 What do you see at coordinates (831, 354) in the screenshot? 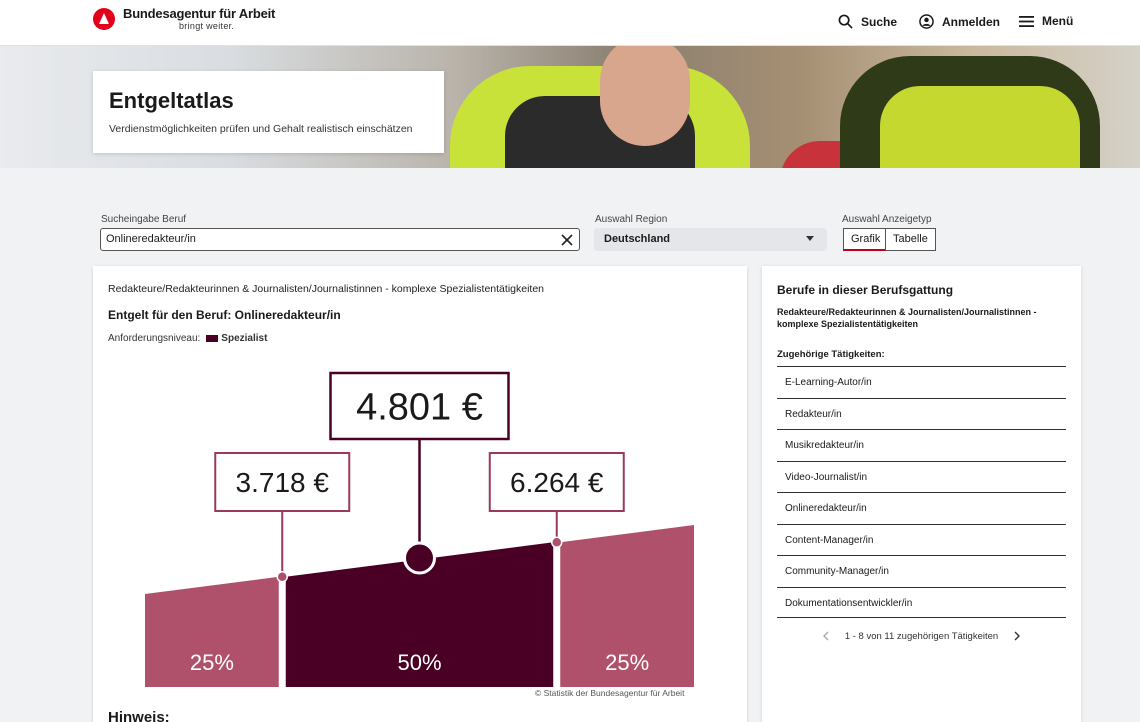
I see `activities-label: Zugehörige Tätigkeiten:` at bounding box center [831, 354].